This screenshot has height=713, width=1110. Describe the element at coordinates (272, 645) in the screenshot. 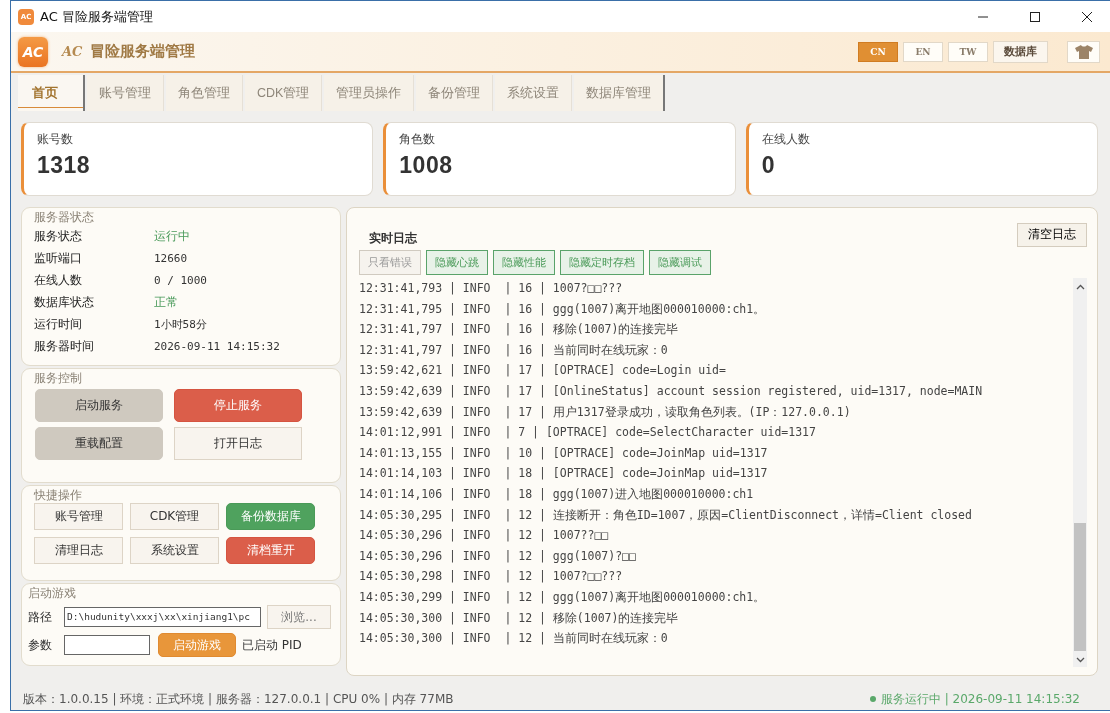

I see `pid-label: 已启动 PID` at that location.